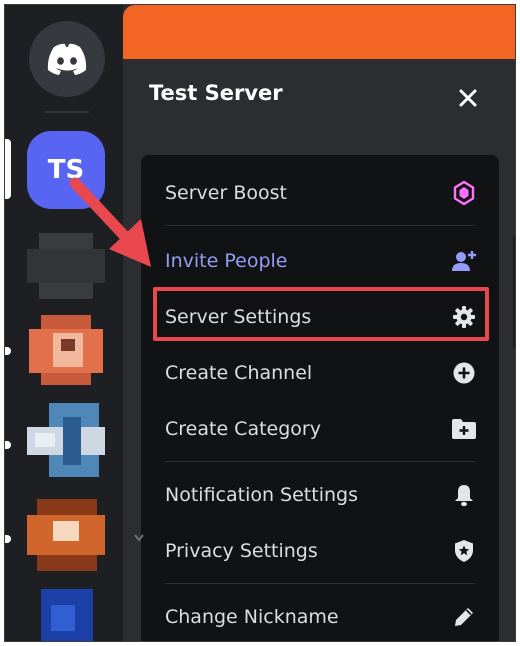  What do you see at coordinates (110, 222) in the screenshot?
I see `annotation-arrow-icon` at bounding box center [110, 222].